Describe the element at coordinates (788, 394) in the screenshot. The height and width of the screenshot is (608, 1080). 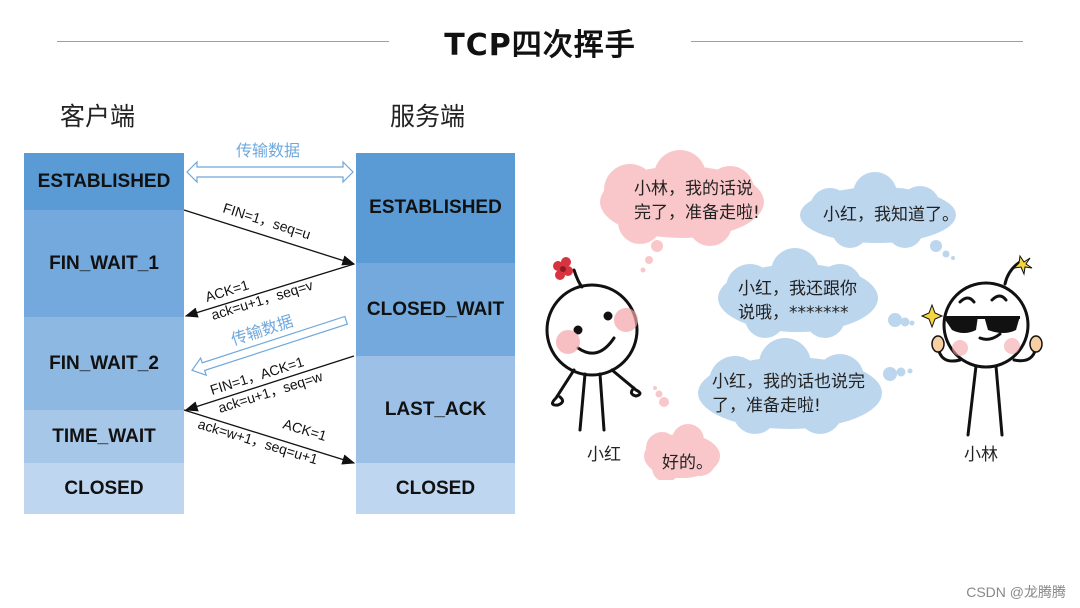
I see `bubble-4-text: 小红，我的话也说完 了，准备走啦!` at that location.